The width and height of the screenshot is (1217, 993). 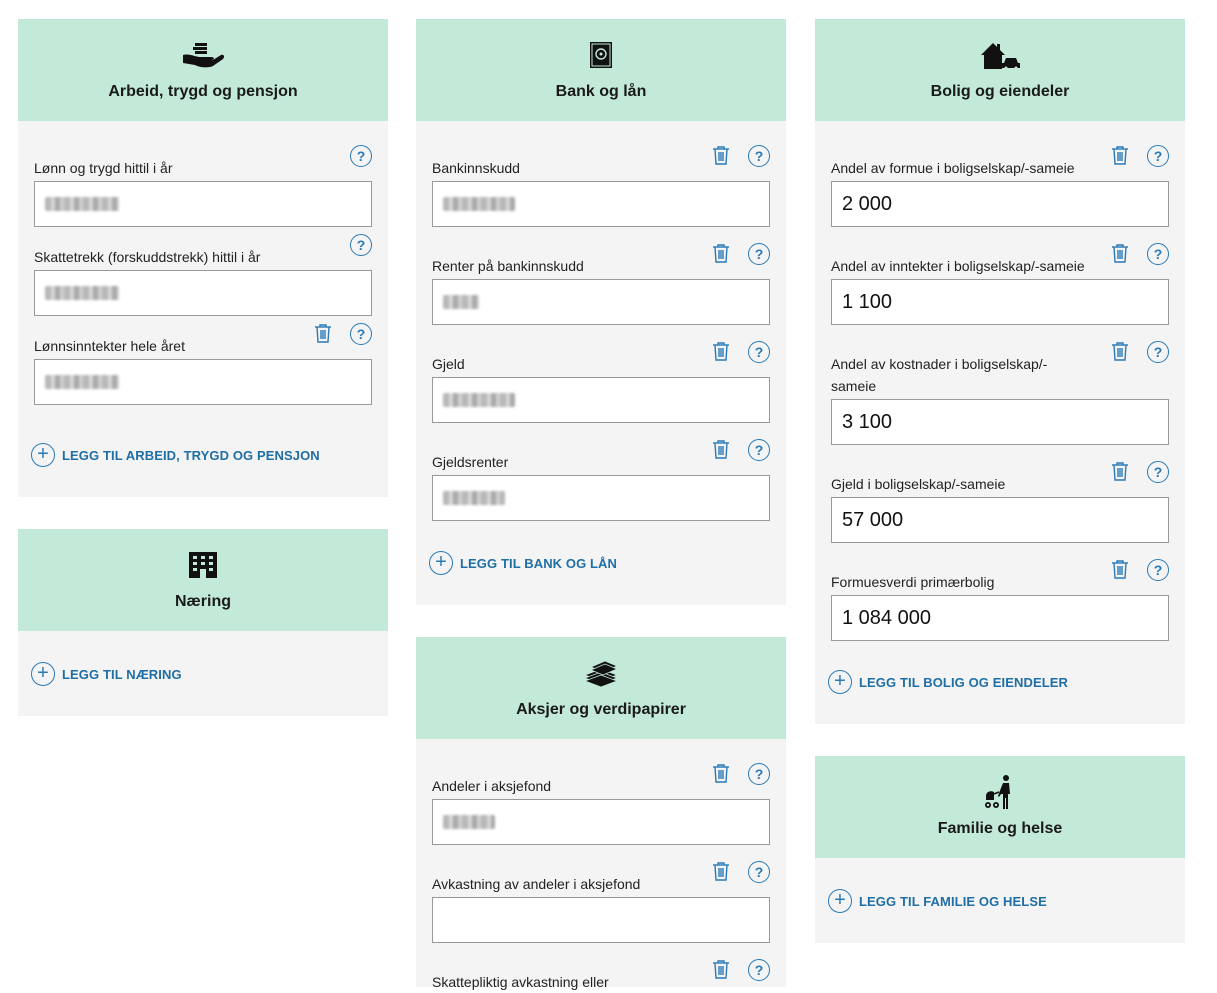 I want to click on avkastning-aksjefond-input, so click(x=601, y=920).